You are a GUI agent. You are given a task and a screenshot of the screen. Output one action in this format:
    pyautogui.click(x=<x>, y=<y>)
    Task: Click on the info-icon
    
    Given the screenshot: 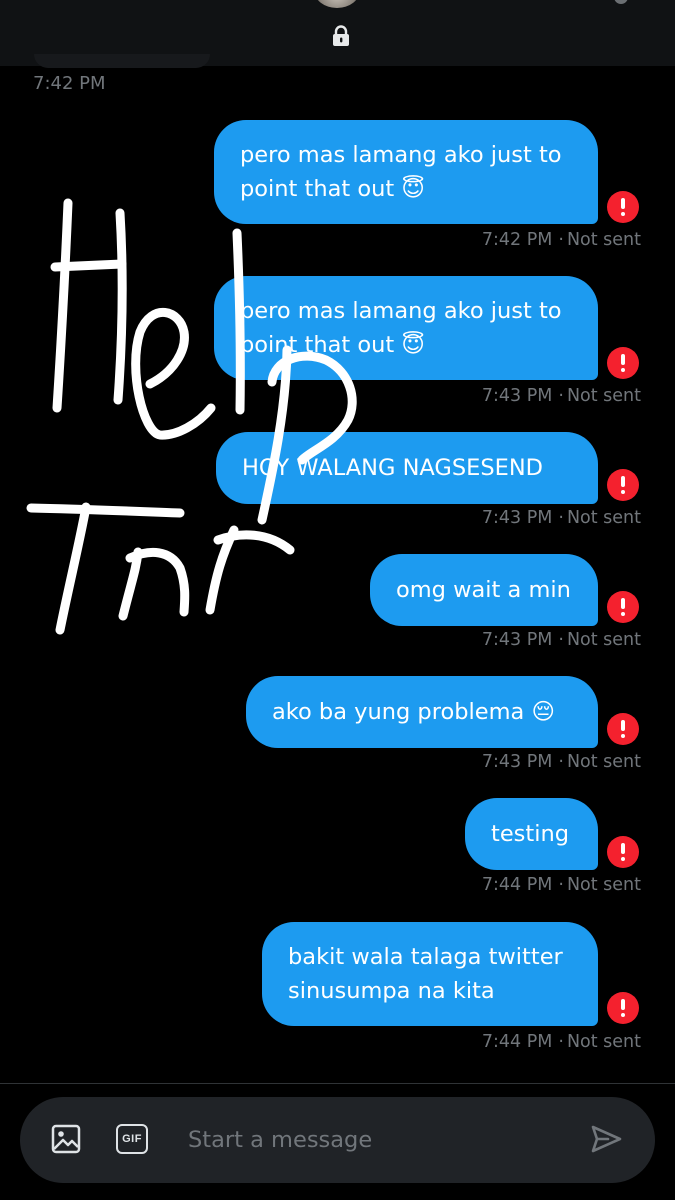 What is the action you would take?
    pyautogui.click(x=621, y=2)
    